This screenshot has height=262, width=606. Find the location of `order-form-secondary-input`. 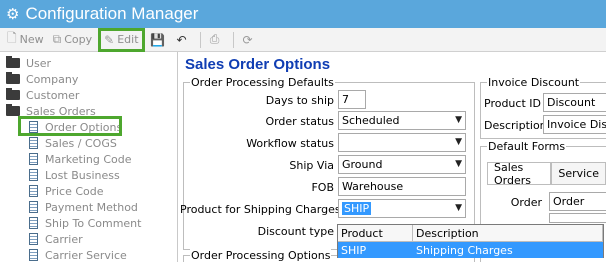

order-form-secondary-input is located at coordinates (577, 218).